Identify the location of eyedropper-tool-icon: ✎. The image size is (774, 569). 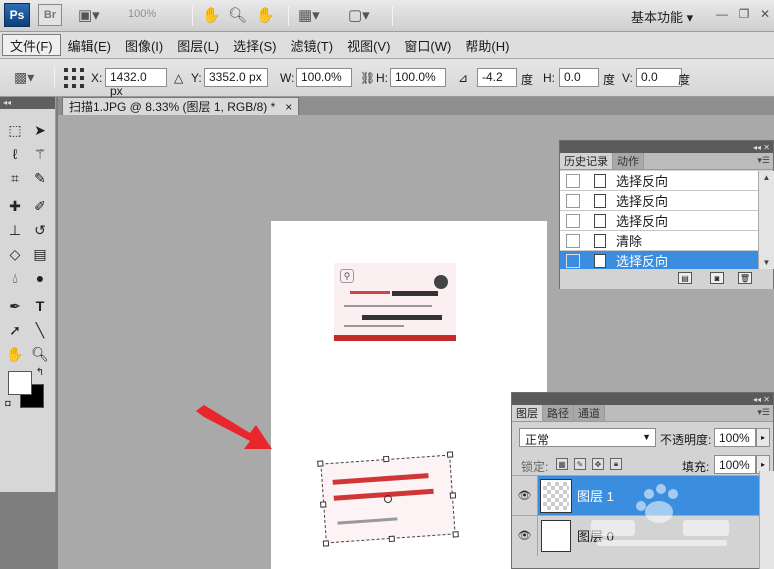
(40, 178).